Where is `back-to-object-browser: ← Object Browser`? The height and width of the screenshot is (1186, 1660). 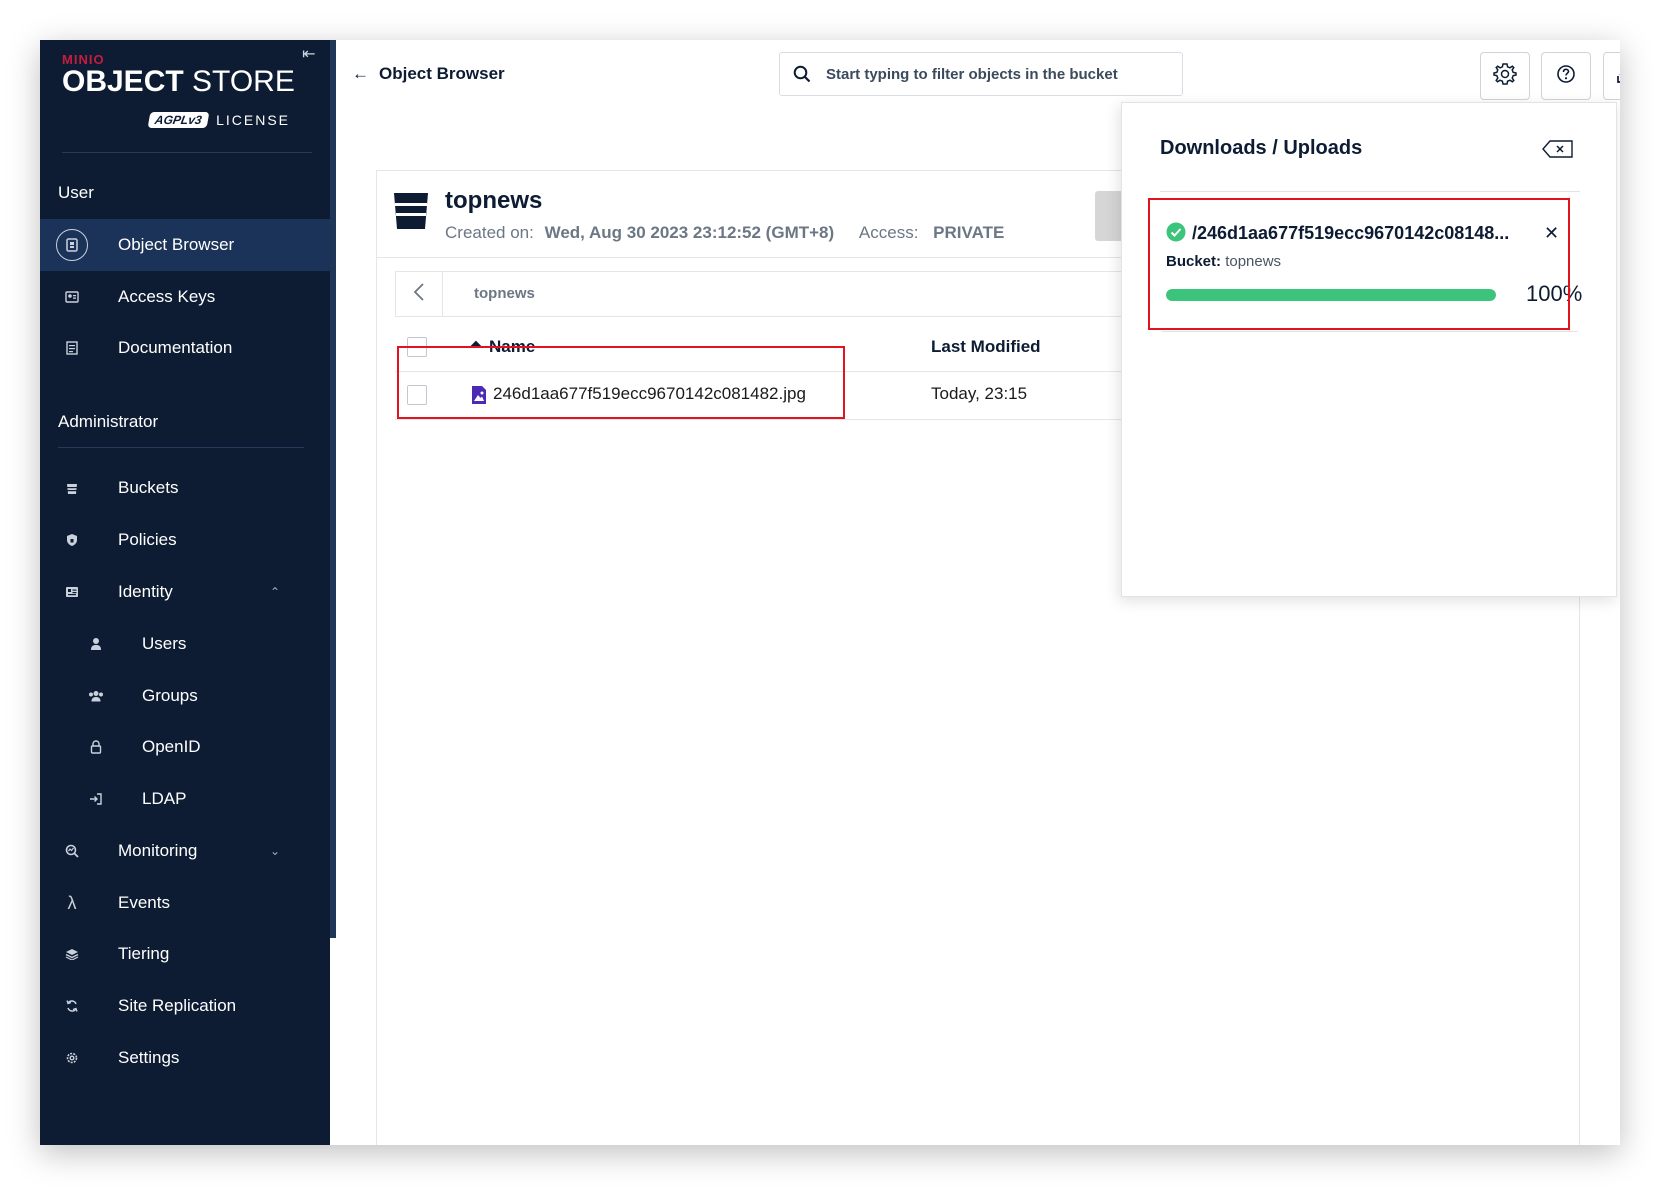 back-to-object-browser: ← Object Browser is located at coordinates (428, 74).